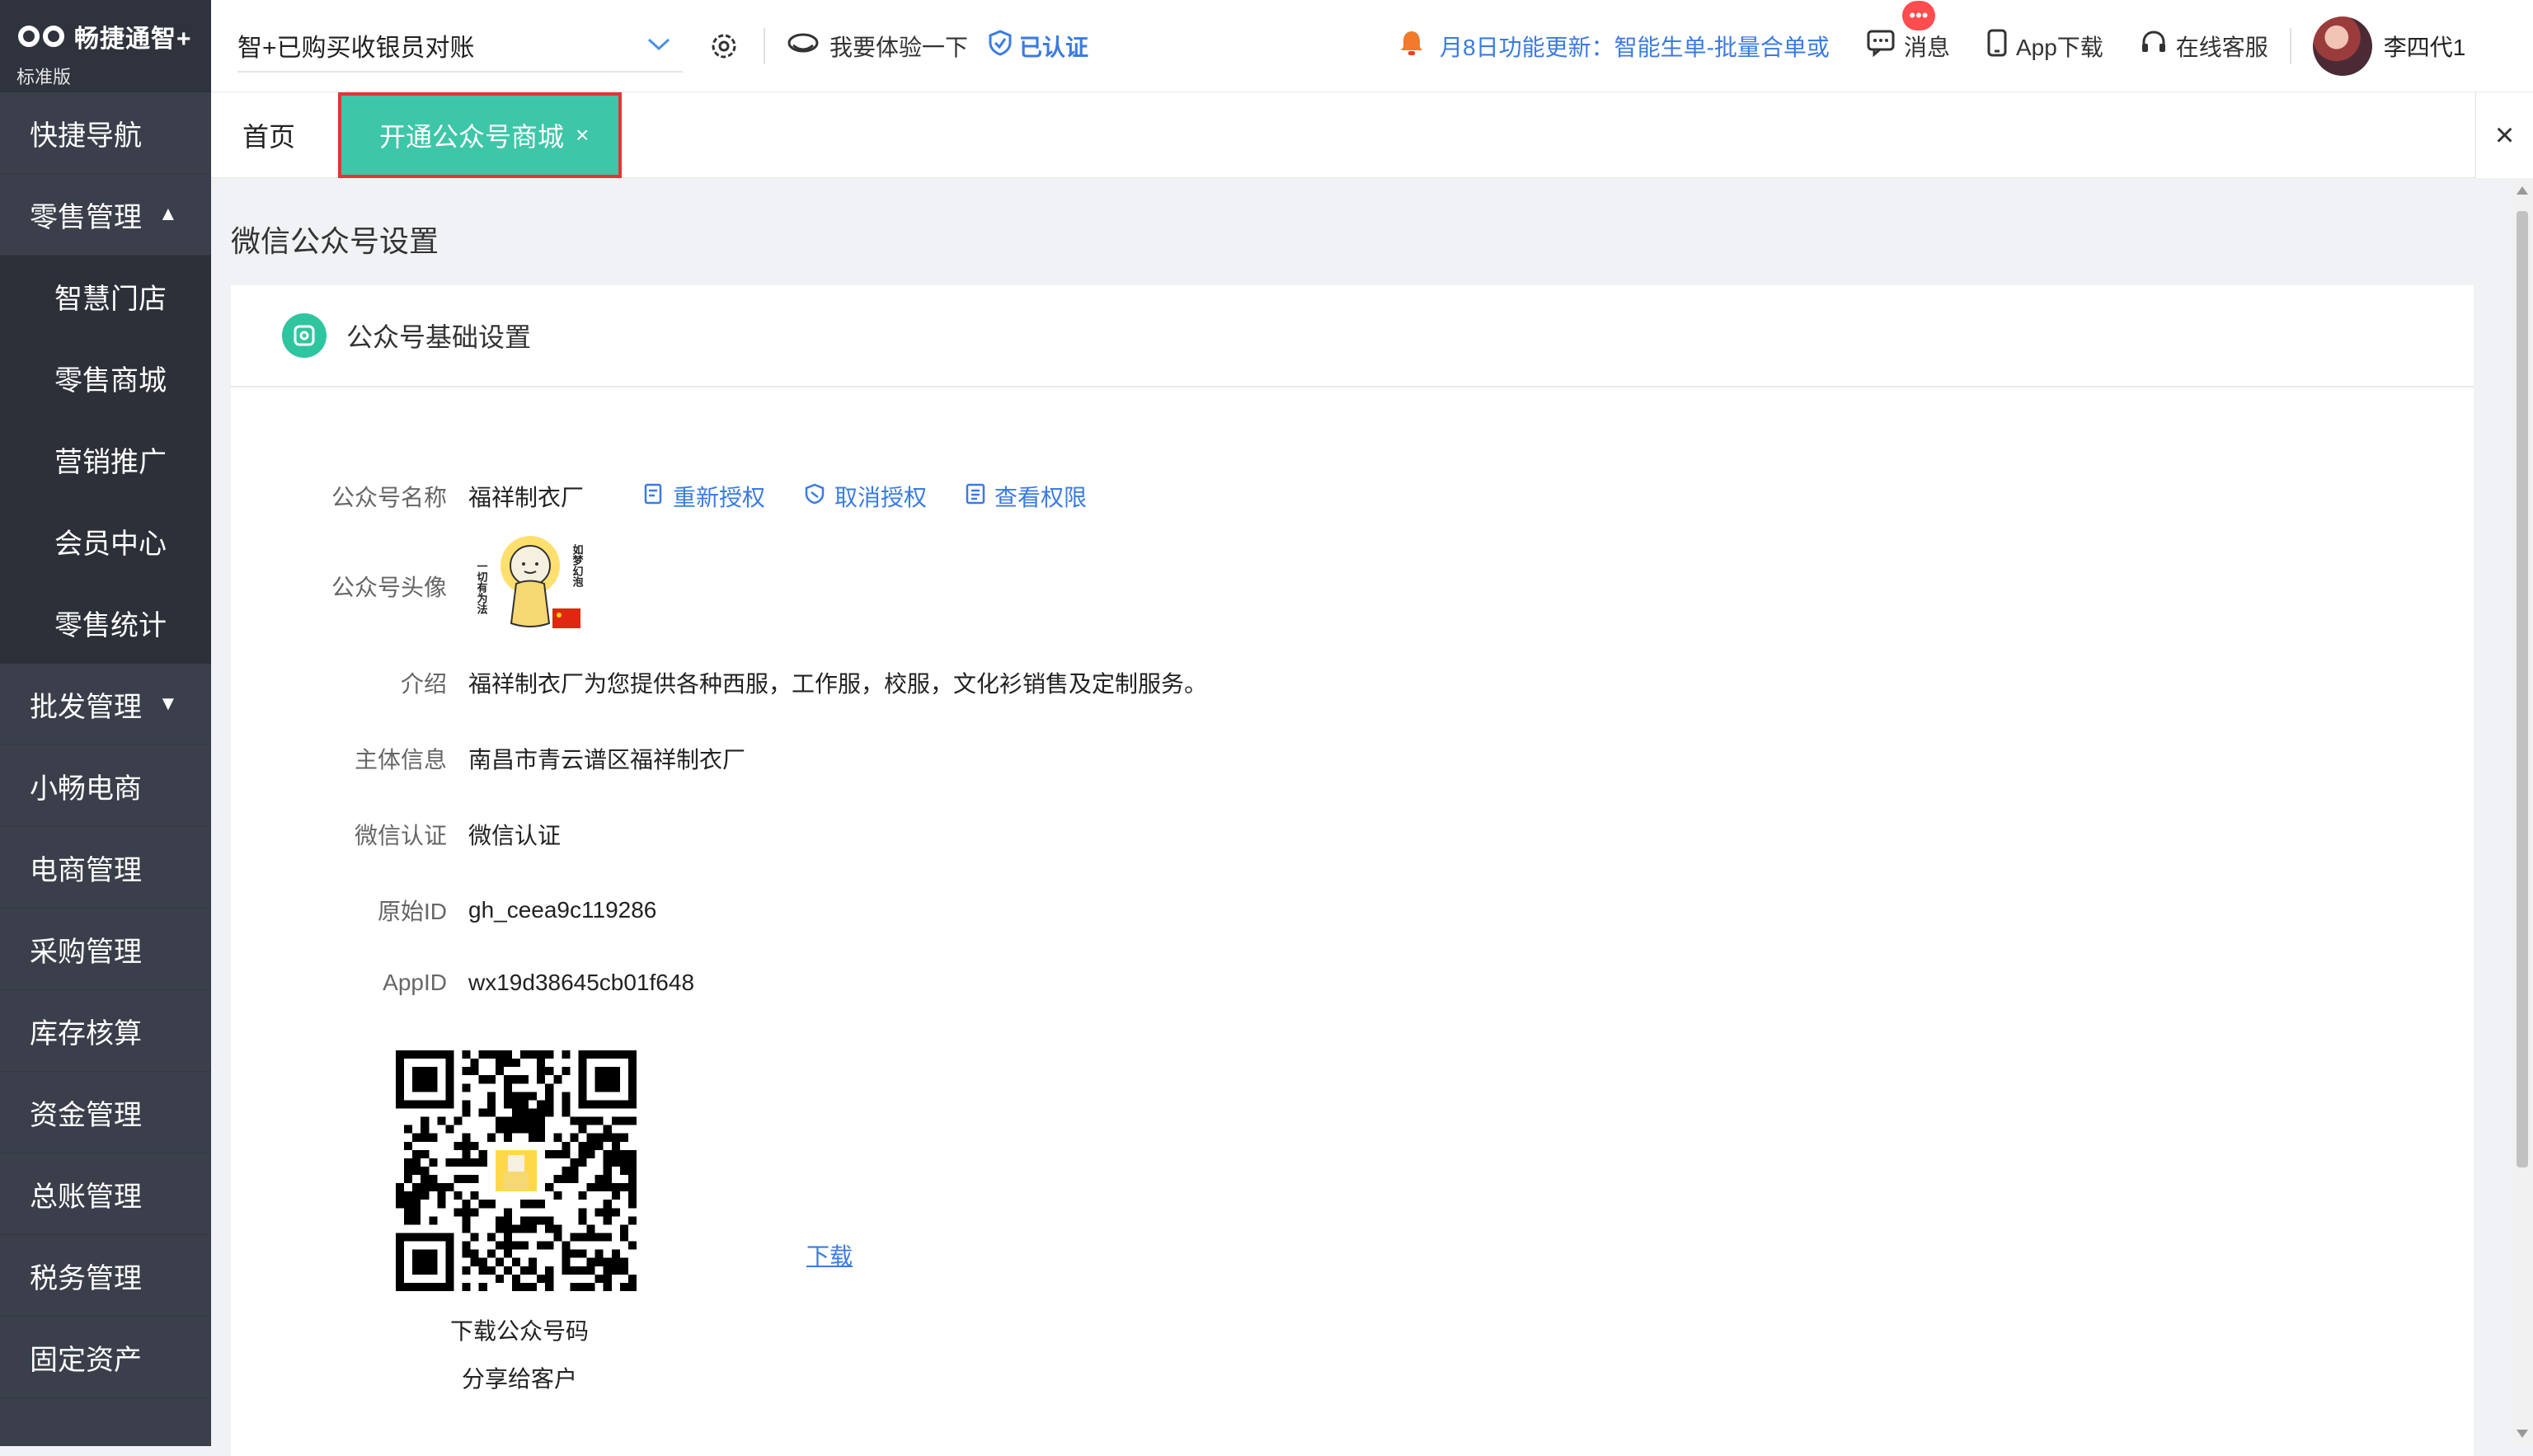 Image resolution: width=2533 pixels, height=1456 pixels. Describe the element at coordinates (133, 39) in the screenshot. I see `logo-brand: 畅捷通智+` at that location.